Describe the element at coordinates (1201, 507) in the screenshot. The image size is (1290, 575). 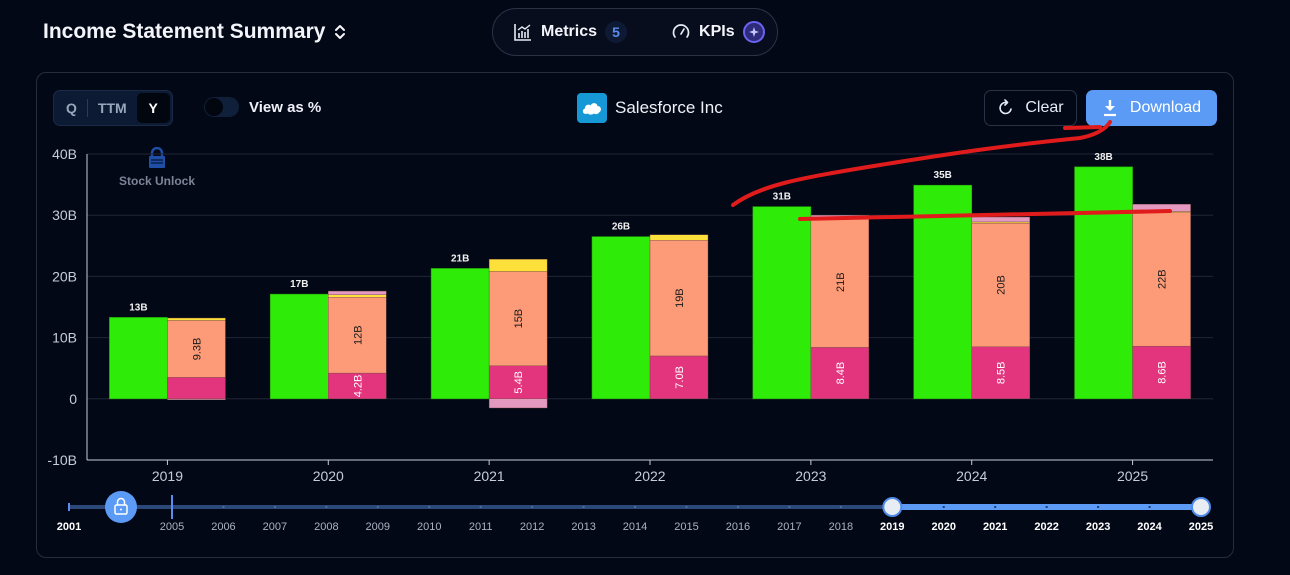
I see `range-end-handle` at that location.